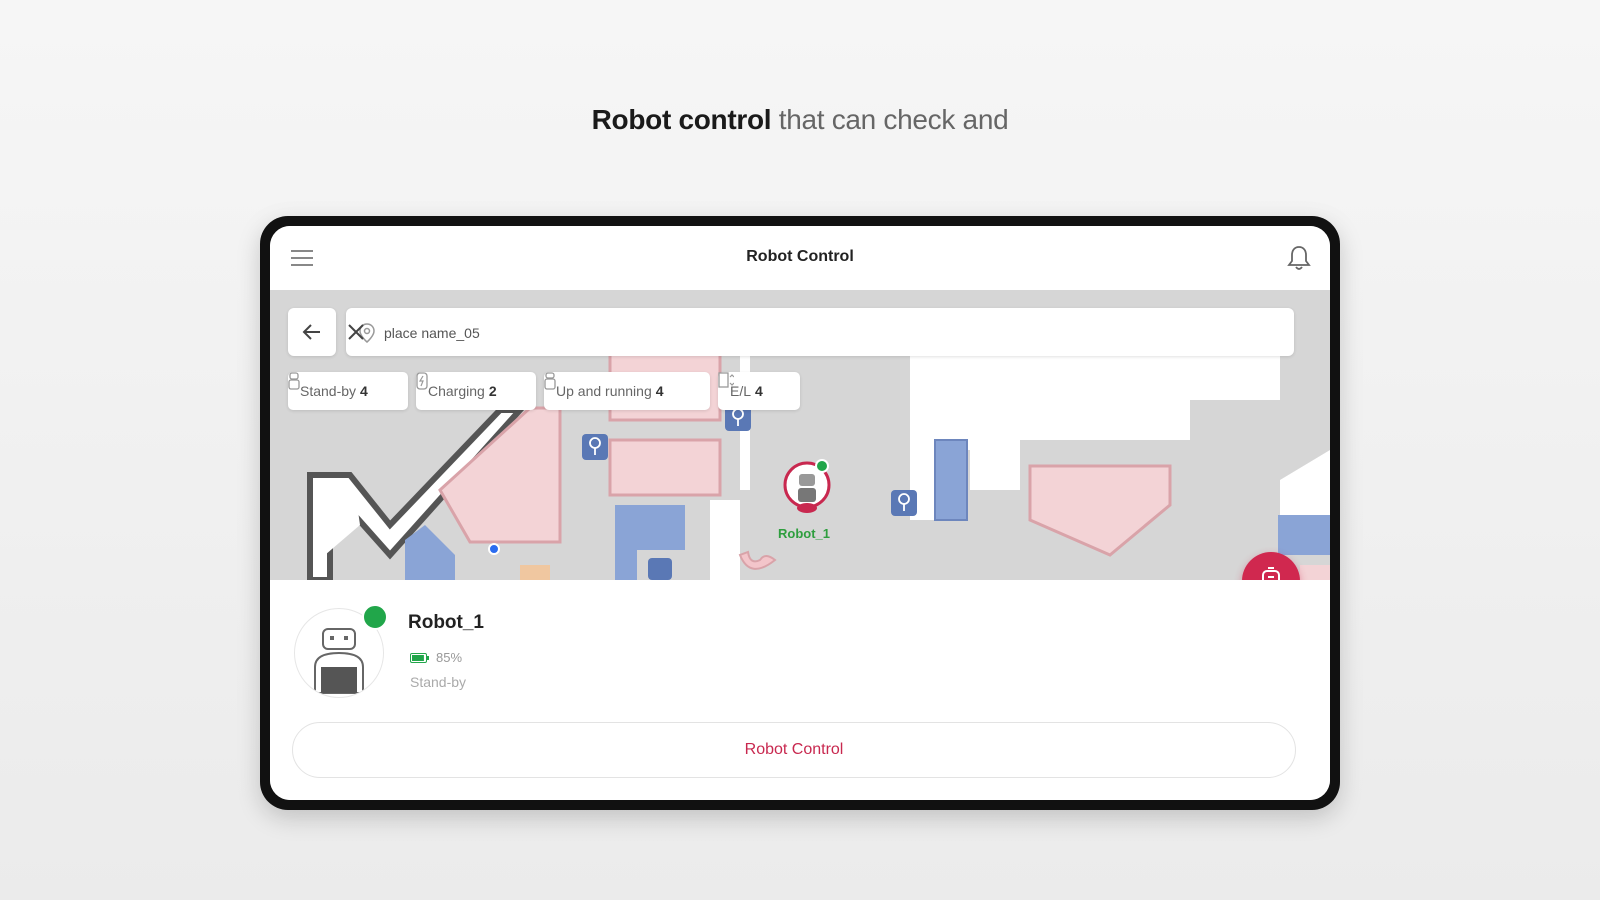 This screenshot has width=1600, height=900. What do you see at coordinates (893, 119) in the screenshot?
I see `headline-light: that can check and` at bounding box center [893, 119].